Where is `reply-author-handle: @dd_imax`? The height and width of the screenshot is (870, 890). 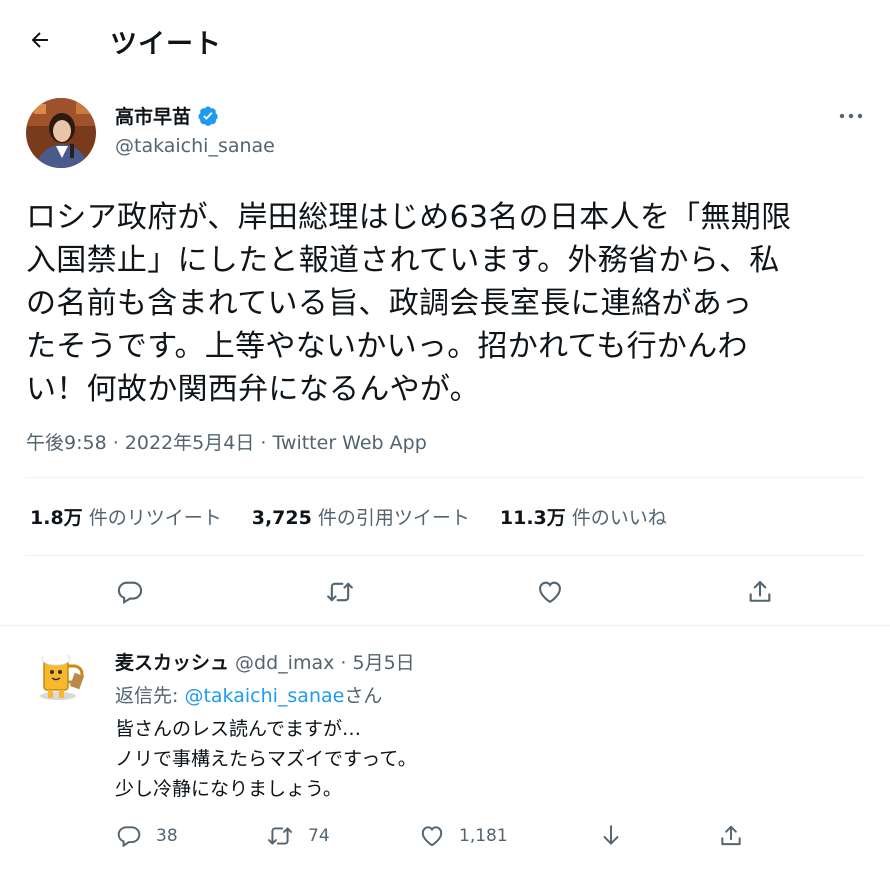
reply-author-handle: @dd_imax is located at coordinates (281, 663).